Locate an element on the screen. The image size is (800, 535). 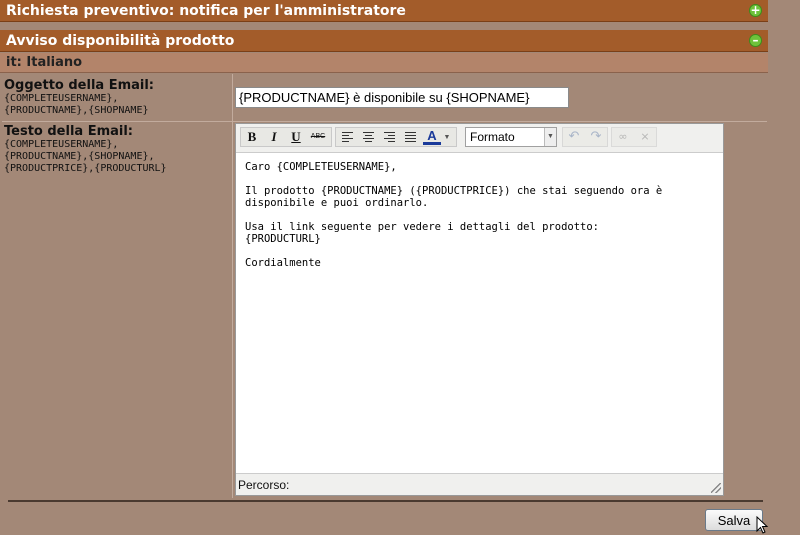
align-left-button is located at coordinates (347, 137).